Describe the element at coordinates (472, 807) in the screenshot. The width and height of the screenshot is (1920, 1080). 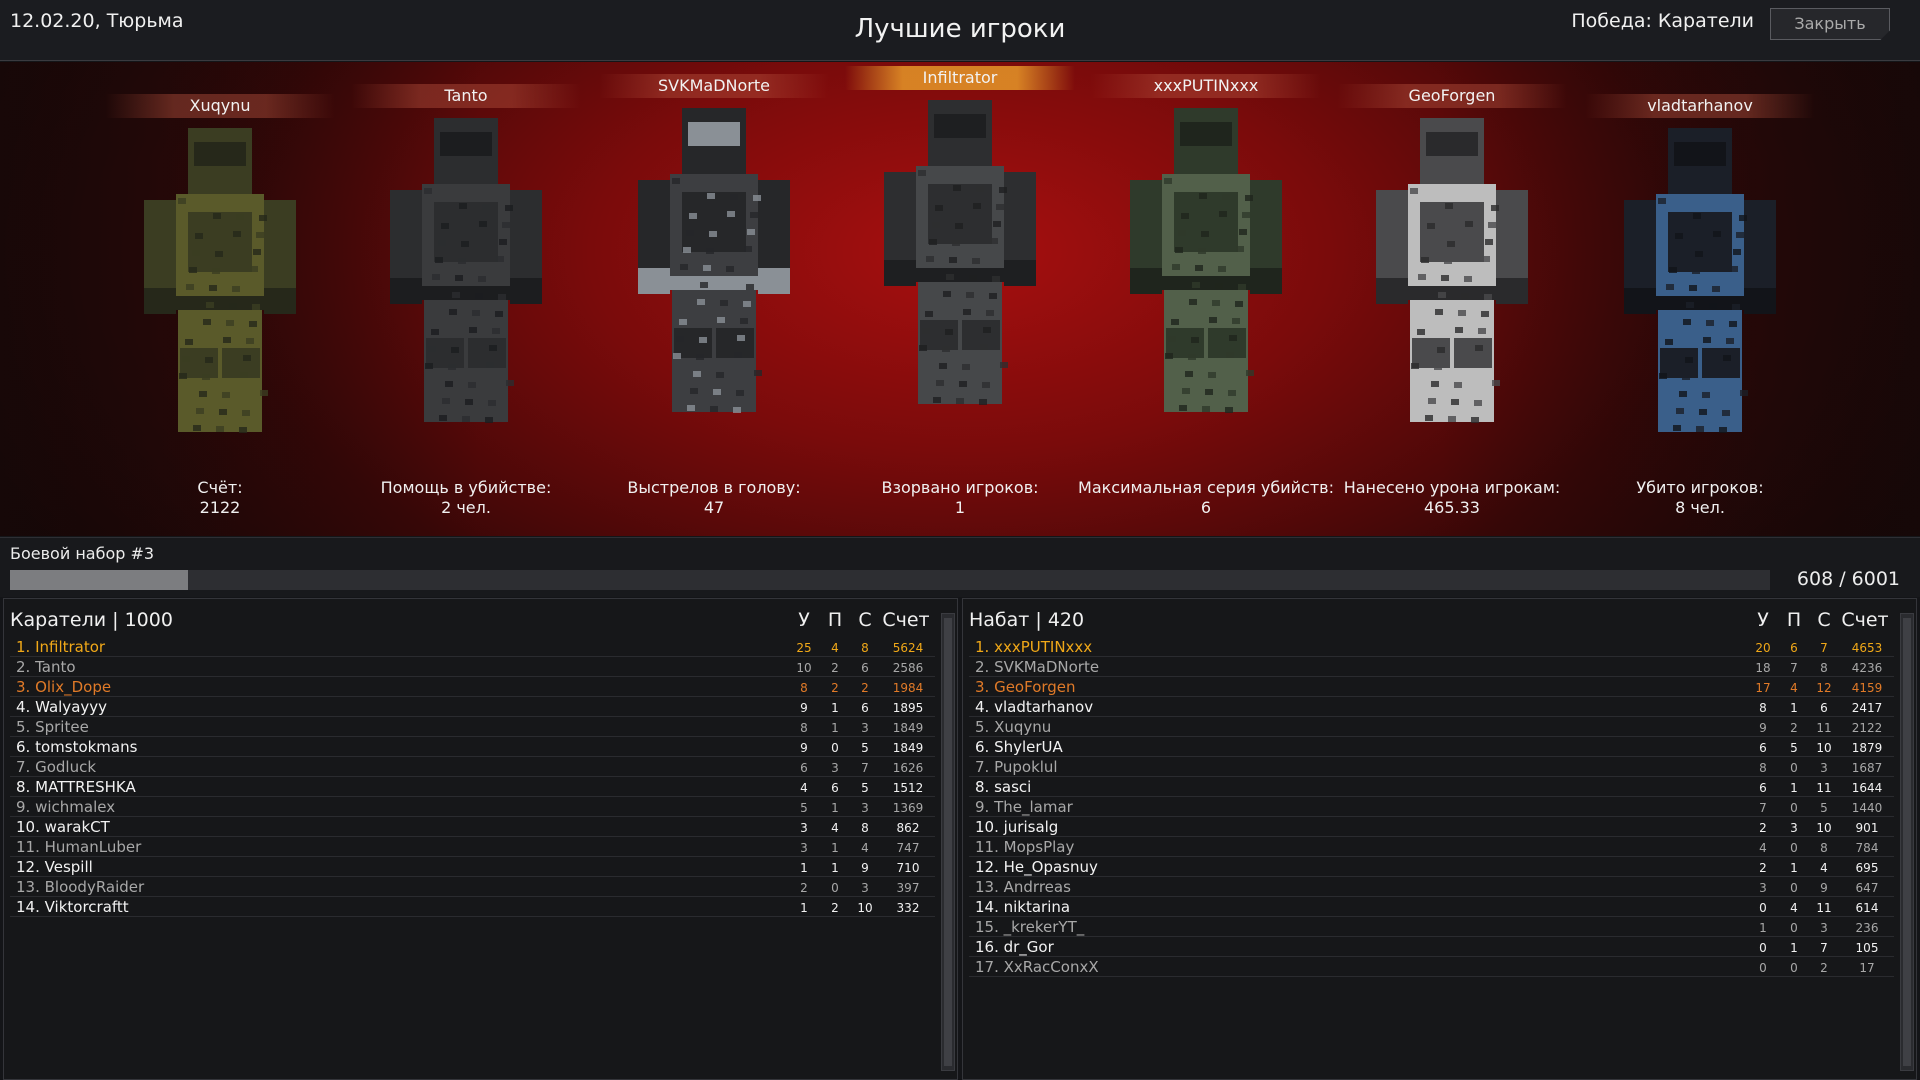
I see `table-row: 9. wichmalex 5 1 3 1369` at that location.